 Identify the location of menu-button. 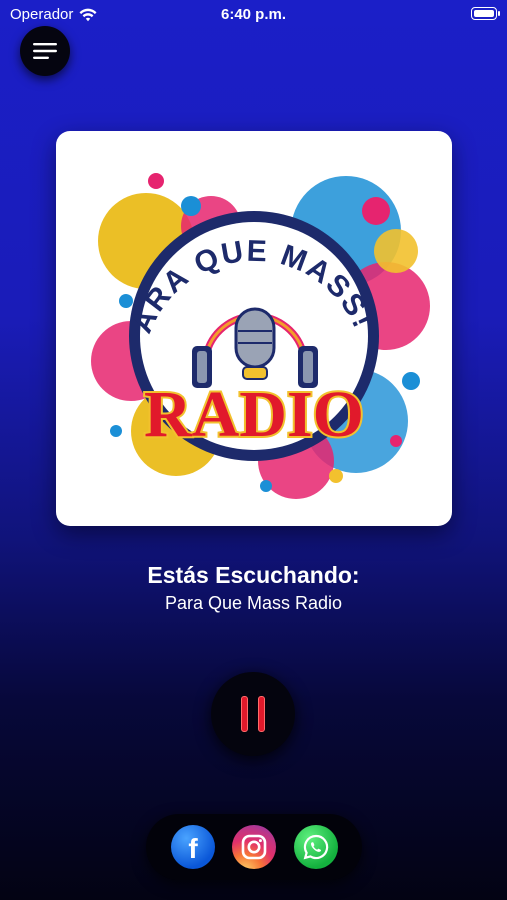
(45, 51).